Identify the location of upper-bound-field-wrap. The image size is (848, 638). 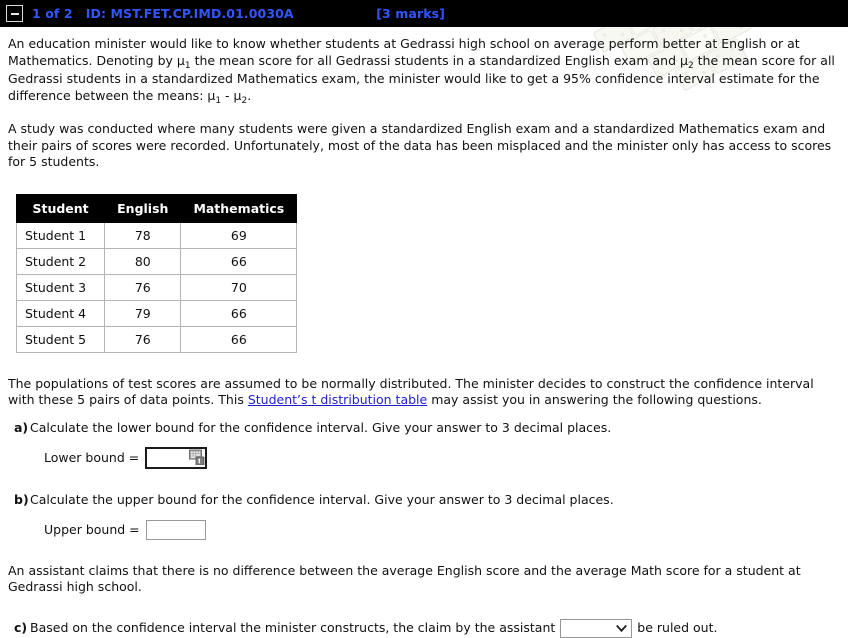
(175, 529).